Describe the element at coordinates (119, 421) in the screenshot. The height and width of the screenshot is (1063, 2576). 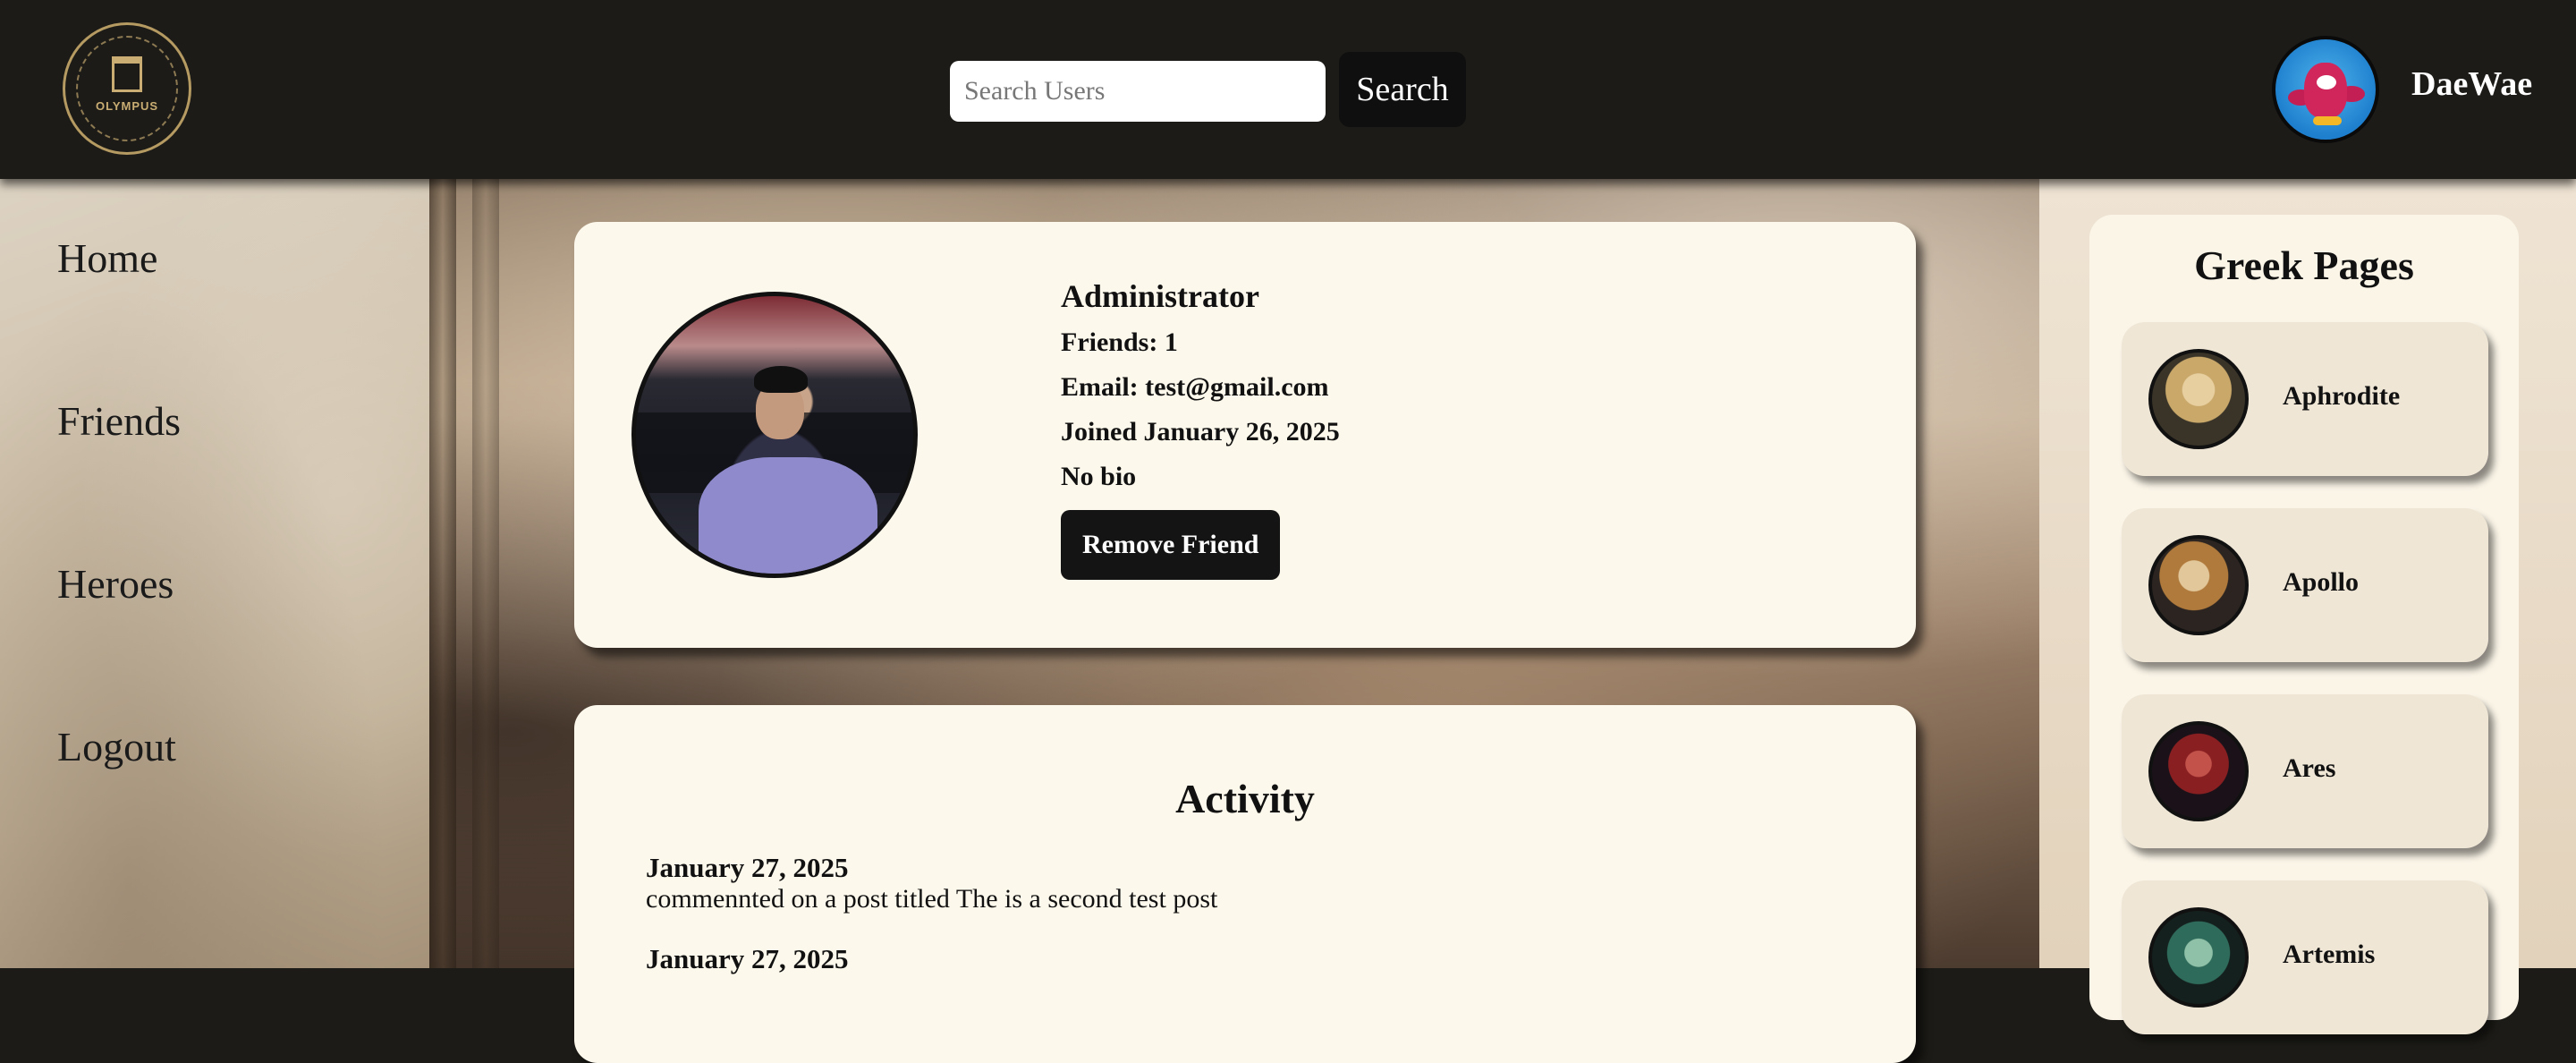
I see `sidebar-item-friends: Friends` at that location.